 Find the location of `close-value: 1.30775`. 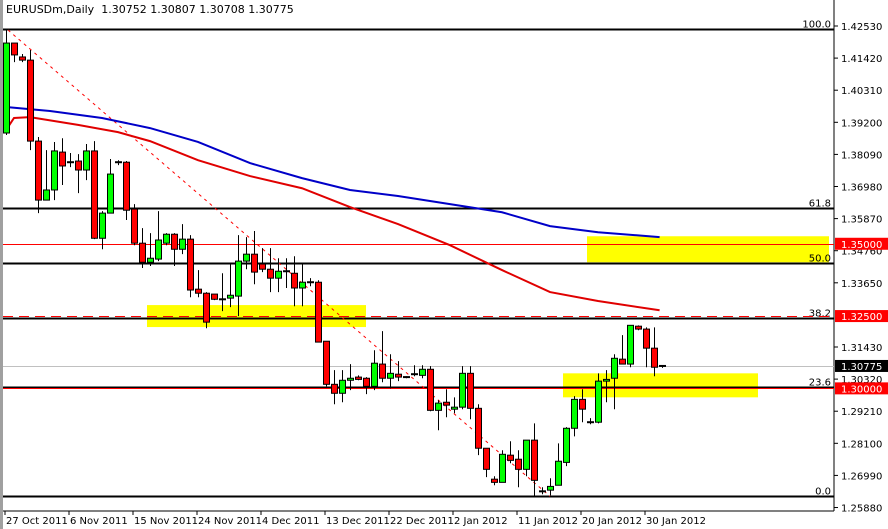

close-value: 1.30775 is located at coordinates (271, 9).